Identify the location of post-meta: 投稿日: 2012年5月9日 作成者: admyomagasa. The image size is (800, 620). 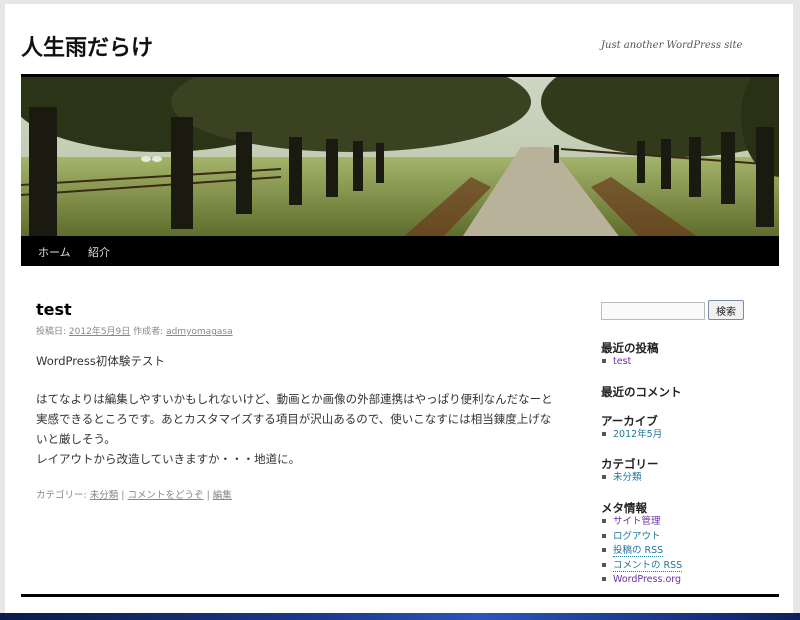
(134, 330).